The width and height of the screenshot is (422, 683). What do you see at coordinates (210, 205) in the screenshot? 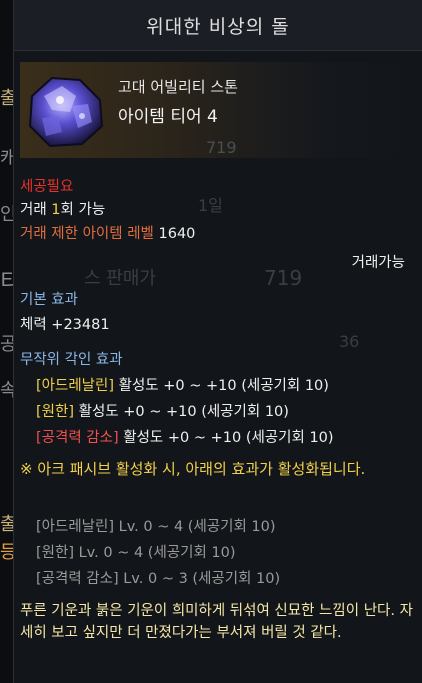
I see `bg-qty: 1일` at bounding box center [210, 205].